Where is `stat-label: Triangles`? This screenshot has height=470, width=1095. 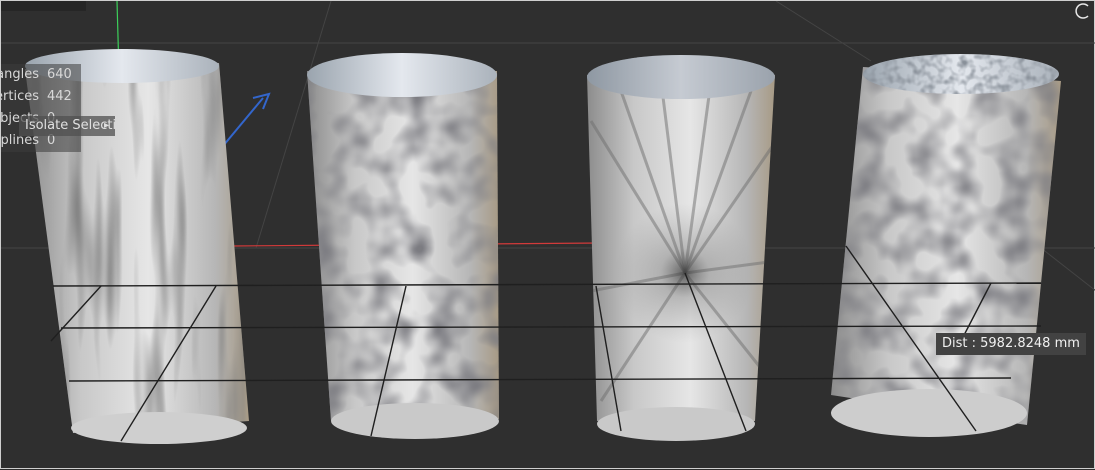
stat-label: Triangles is located at coordinates (20, 74).